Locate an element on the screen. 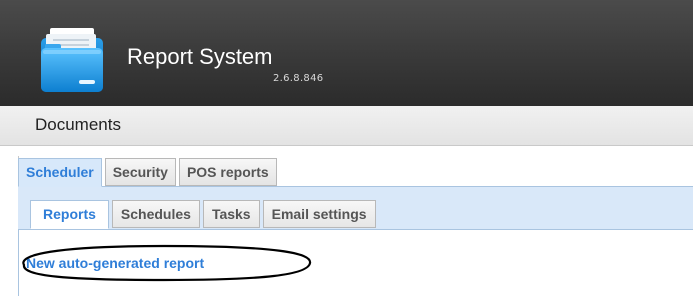 The height and width of the screenshot is (296, 693). tab-tasks: Tasks is located at coordinates (231, 214).